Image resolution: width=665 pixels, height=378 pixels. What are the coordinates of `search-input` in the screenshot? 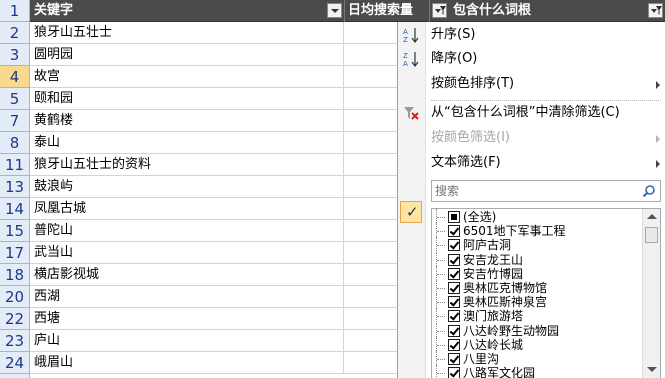 It's located at (535, 191).